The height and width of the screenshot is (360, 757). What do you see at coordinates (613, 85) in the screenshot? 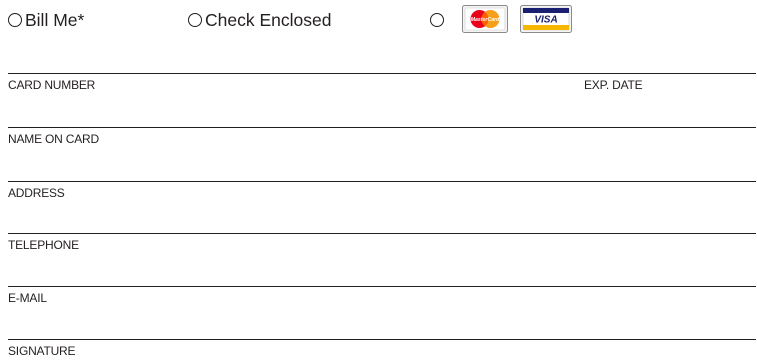
I see `exp-date-label: EXP. DATE` at bounding box center [613, 85].